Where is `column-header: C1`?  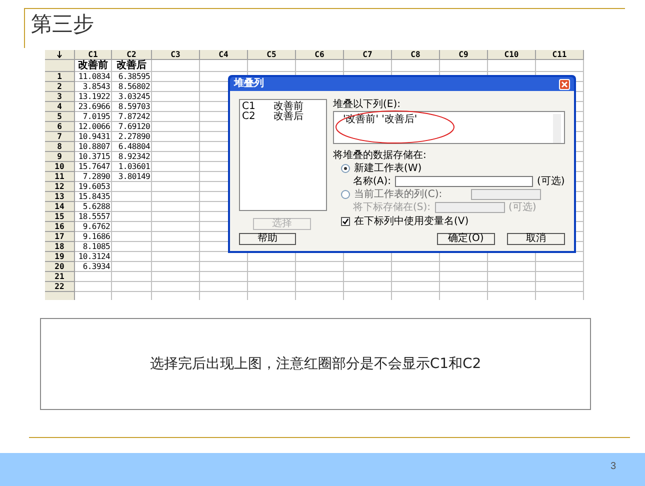
column-header: C1 is located at coordinates (93, 55).